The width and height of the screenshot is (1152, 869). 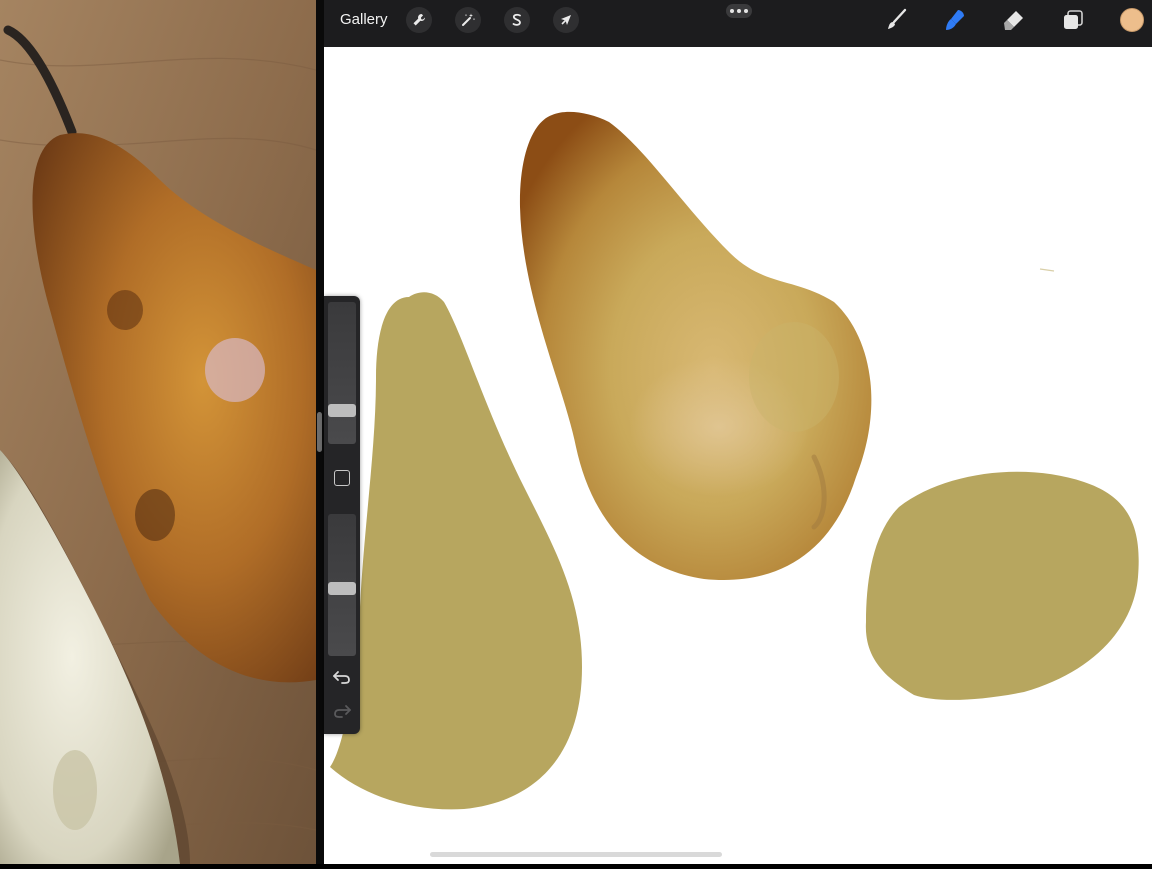 I want to click on arrow-cursor-icon, so click(x=566, y=20).